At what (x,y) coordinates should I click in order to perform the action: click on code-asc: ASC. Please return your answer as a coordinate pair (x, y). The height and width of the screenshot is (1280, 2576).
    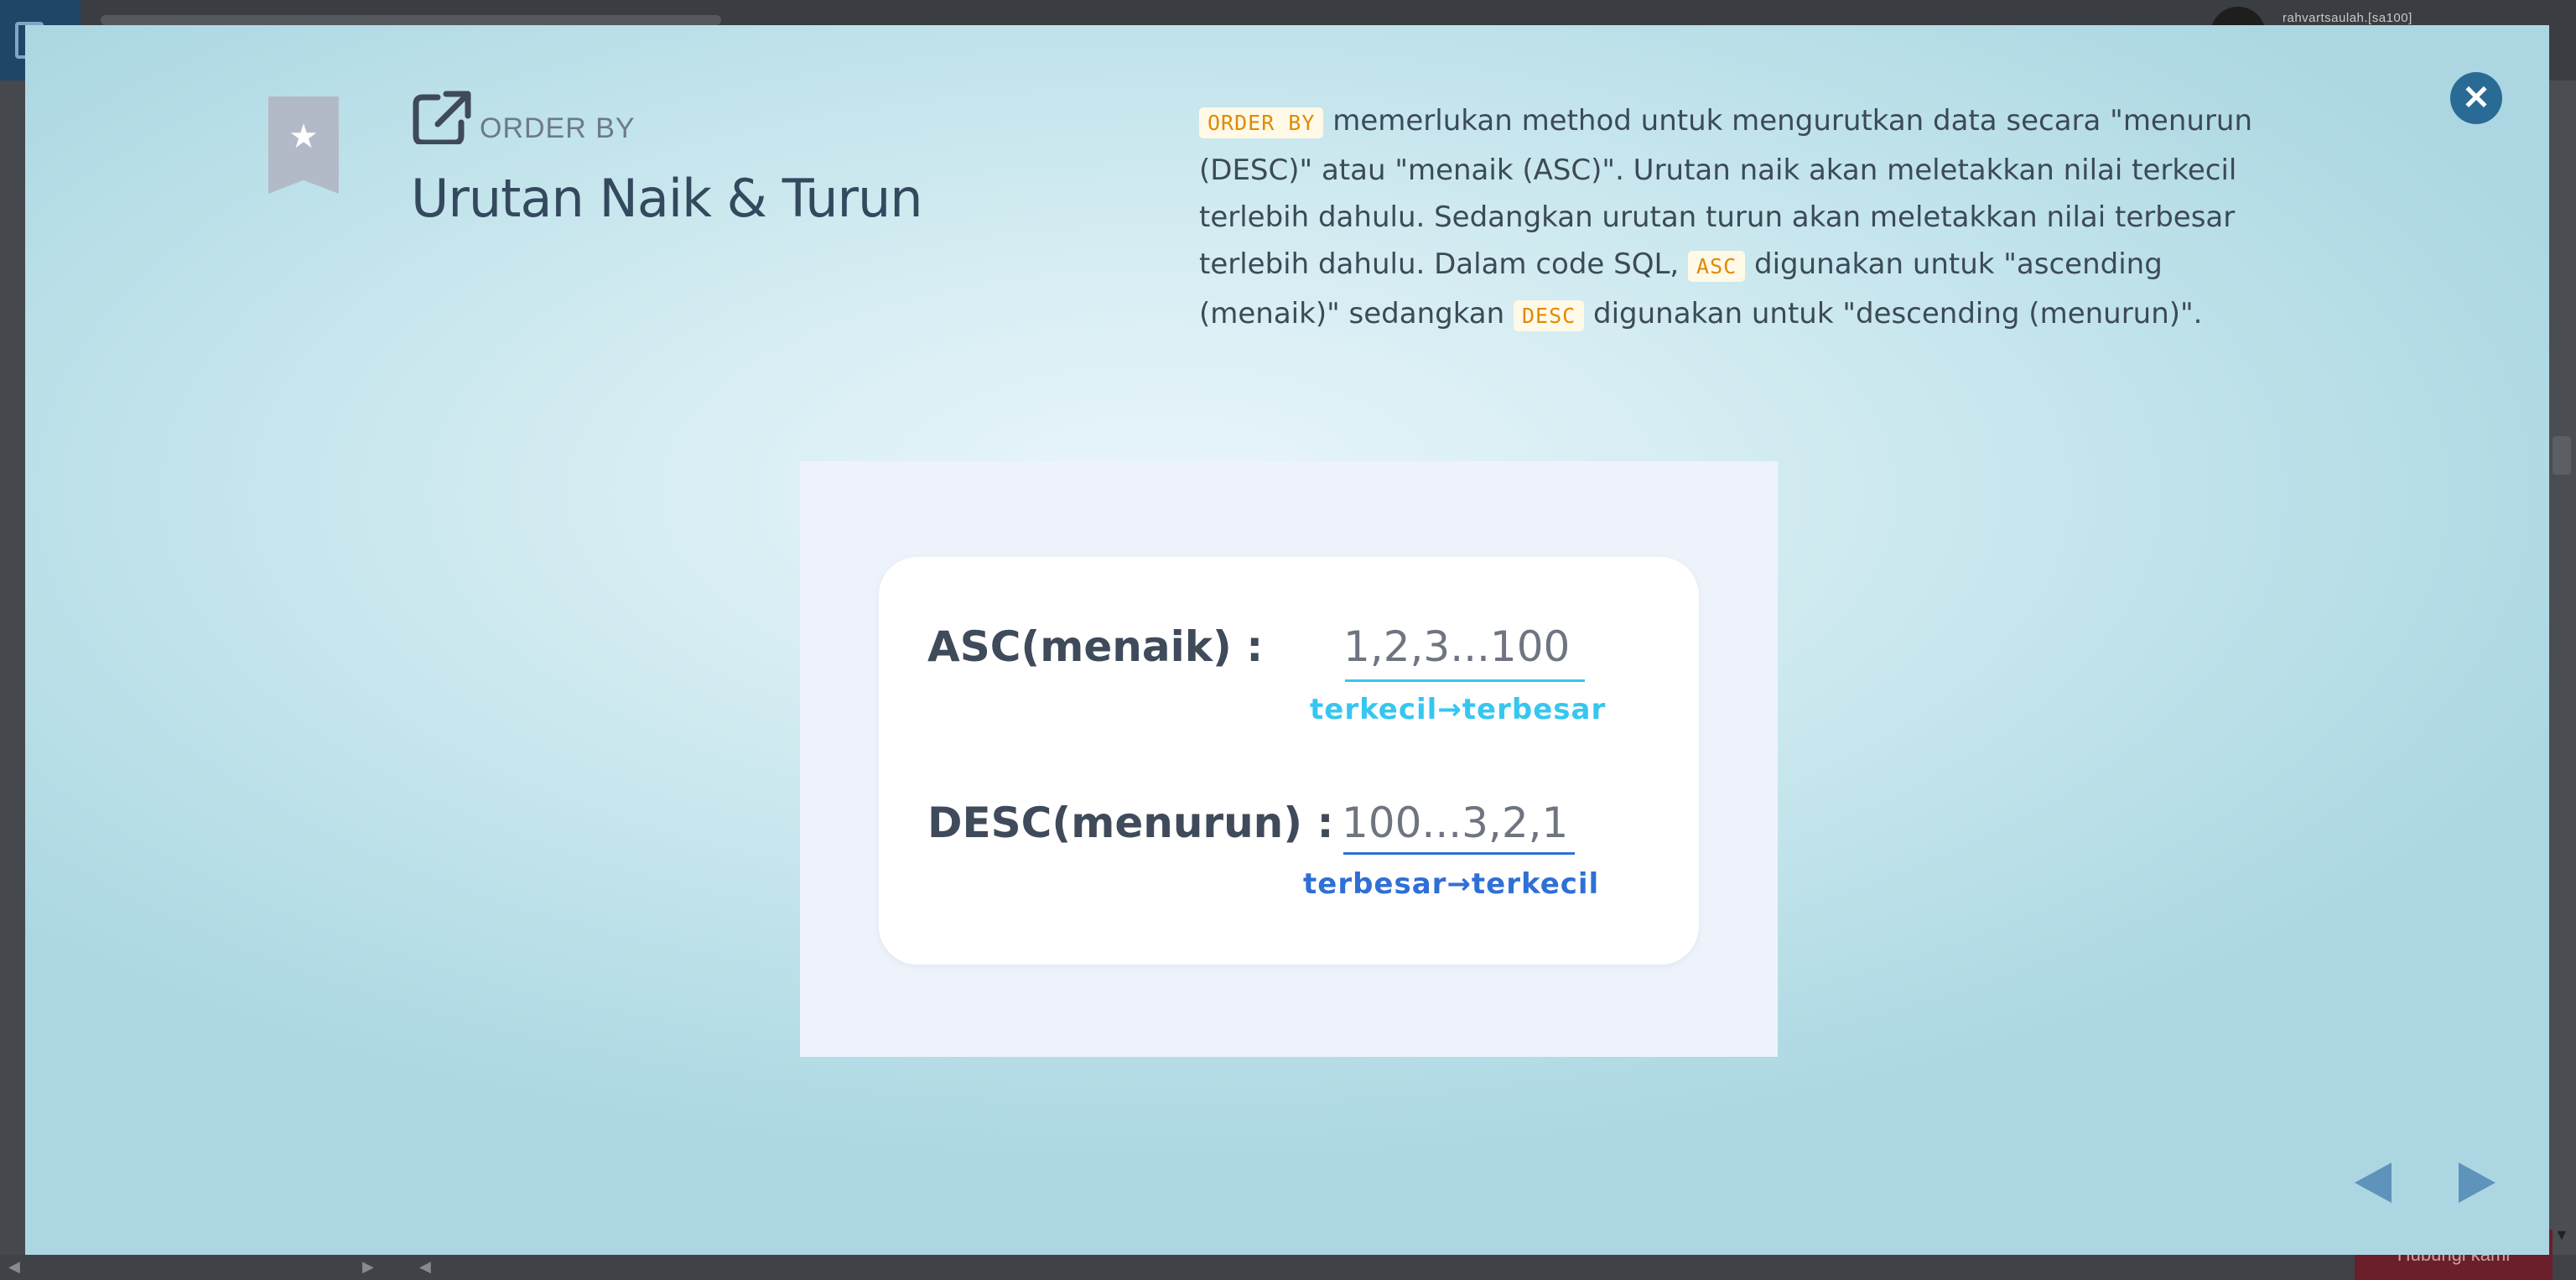
    Looking at the image, I should click on (1717, 266).